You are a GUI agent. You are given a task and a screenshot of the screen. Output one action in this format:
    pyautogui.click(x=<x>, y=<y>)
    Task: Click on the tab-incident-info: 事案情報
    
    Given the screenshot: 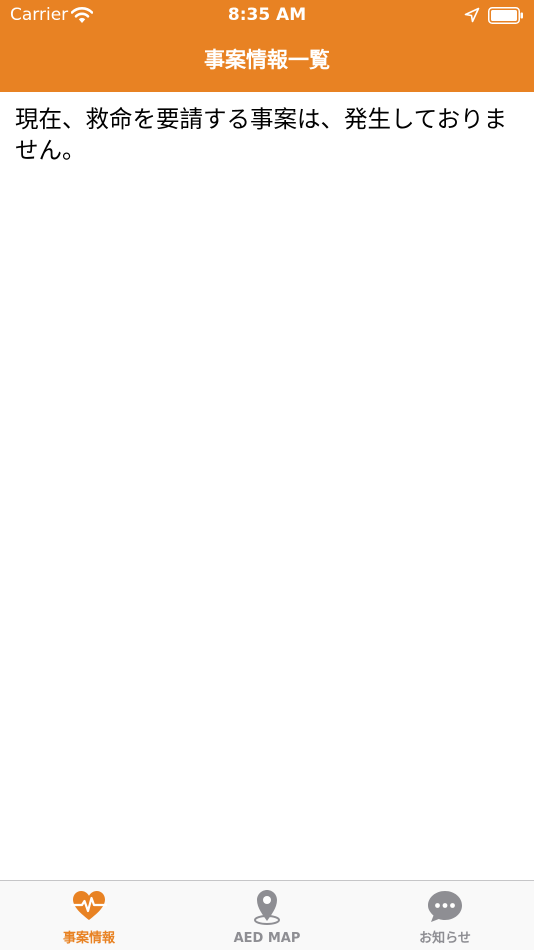 What is the action you would take?
    pyautogui.click(x=89, y=916)
    